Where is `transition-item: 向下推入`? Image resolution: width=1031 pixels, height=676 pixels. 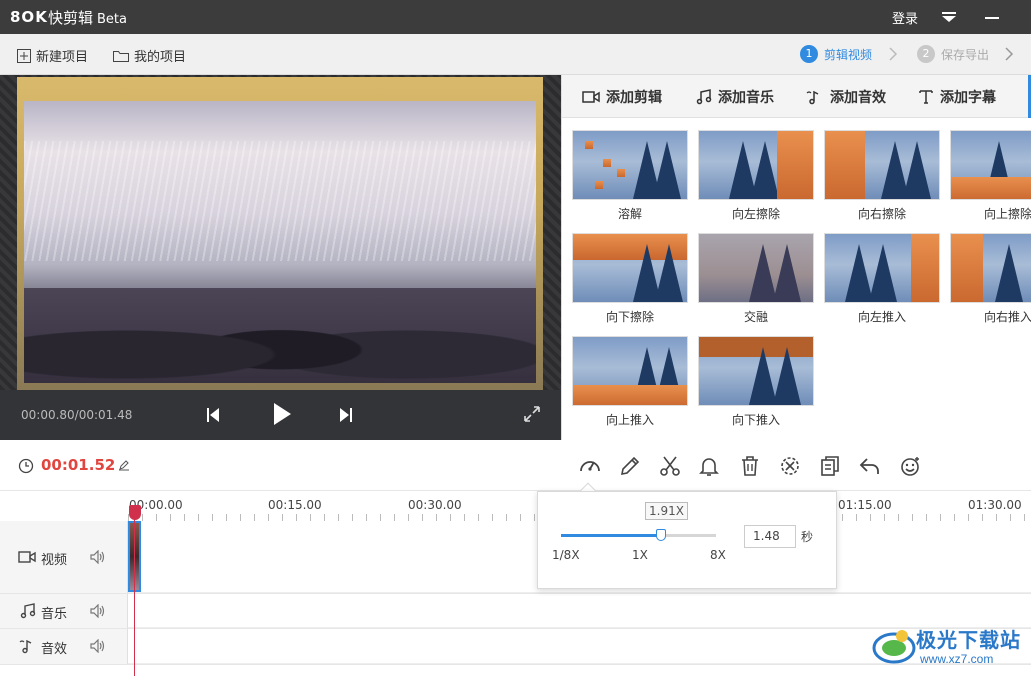 transition-item: 向下推入 is located at coordinates (756, 382).